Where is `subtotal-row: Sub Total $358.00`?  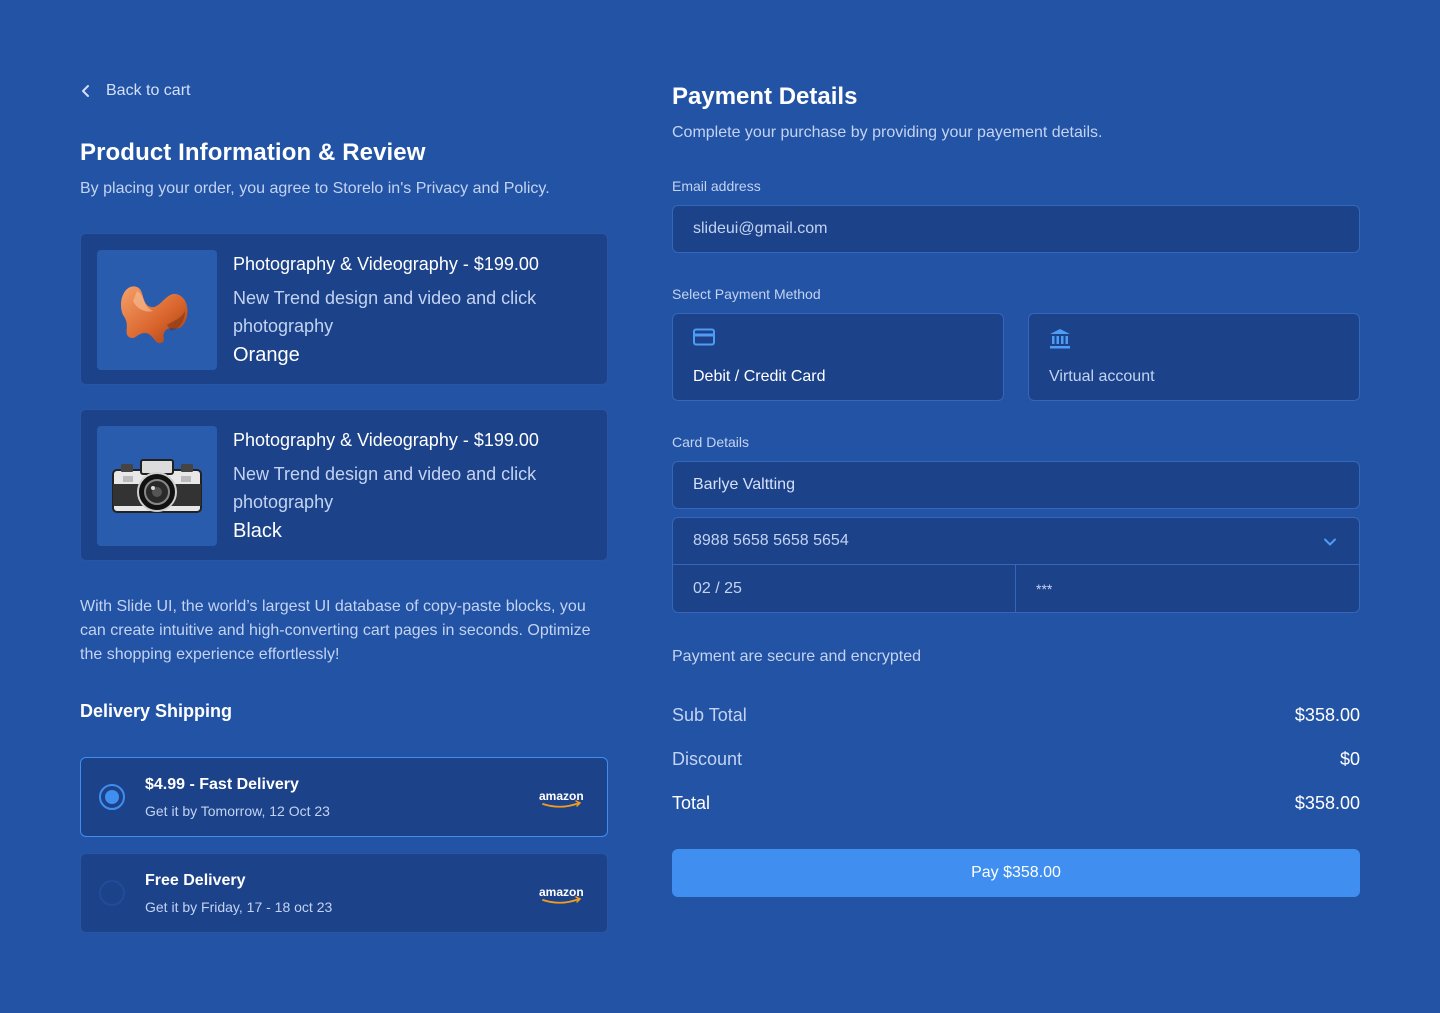
subtotal-row: Sub Total $358.00 is located at coordinates (1016, 715).